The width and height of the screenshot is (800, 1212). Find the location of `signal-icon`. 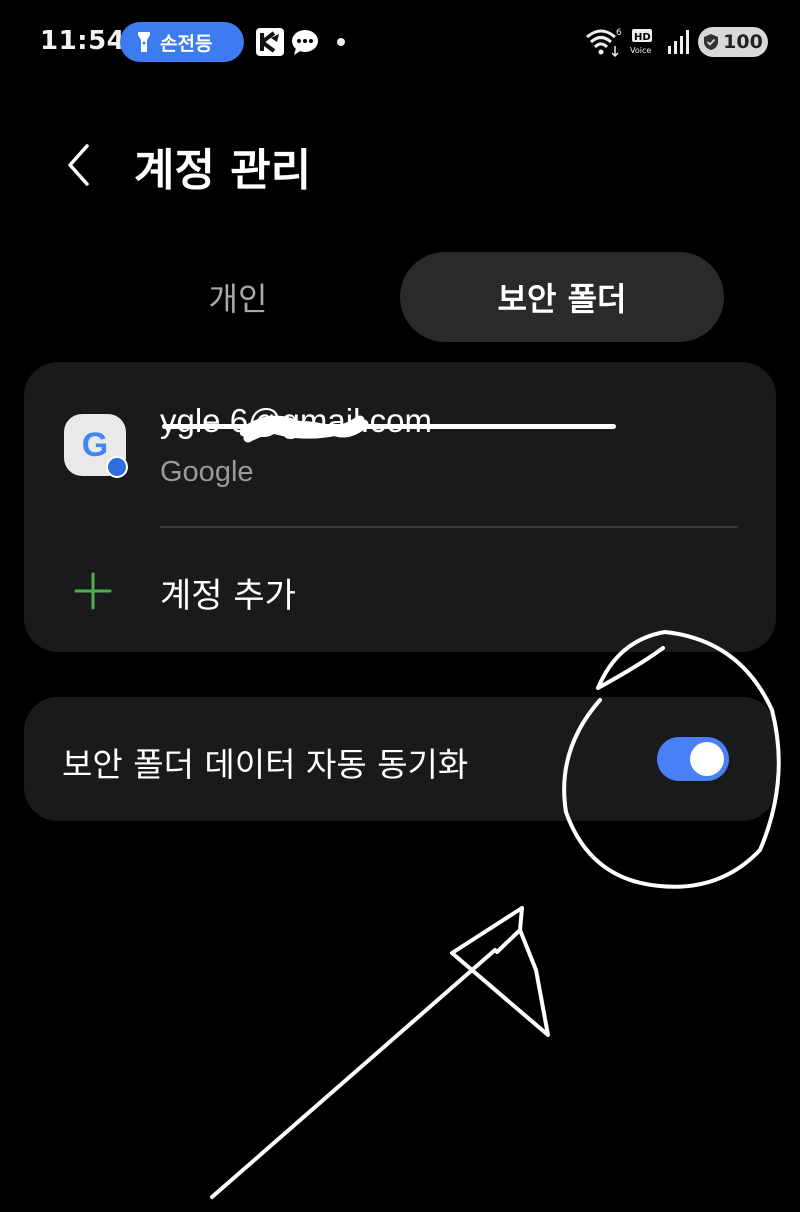

signal-icon is located at coordinates (678, 42).